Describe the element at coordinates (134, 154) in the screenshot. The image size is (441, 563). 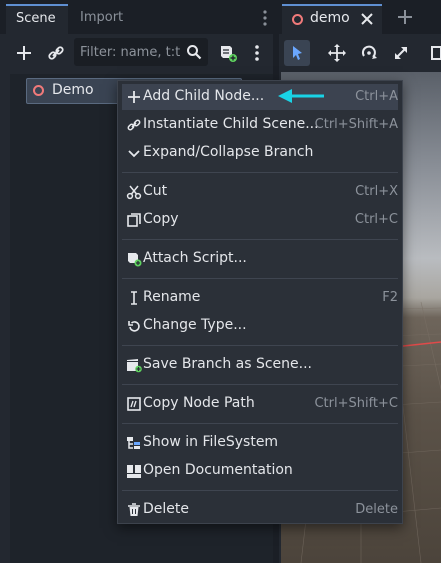
I see `chevron-down-icon` at that location.